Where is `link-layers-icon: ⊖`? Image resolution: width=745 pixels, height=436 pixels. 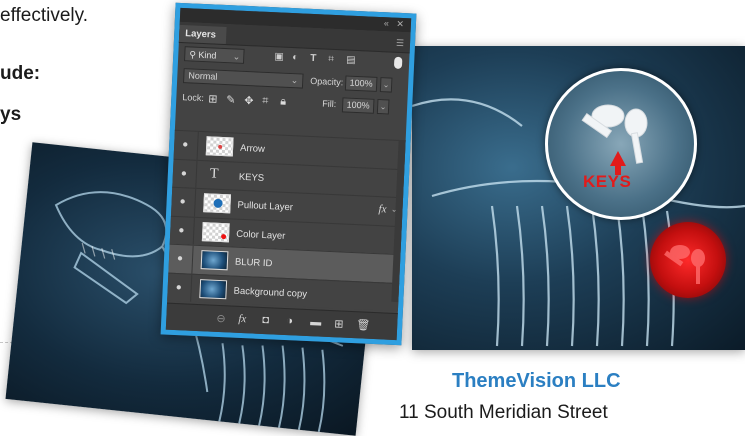
link-layers-icon: ⊖ is located at coordinates (221, 318).